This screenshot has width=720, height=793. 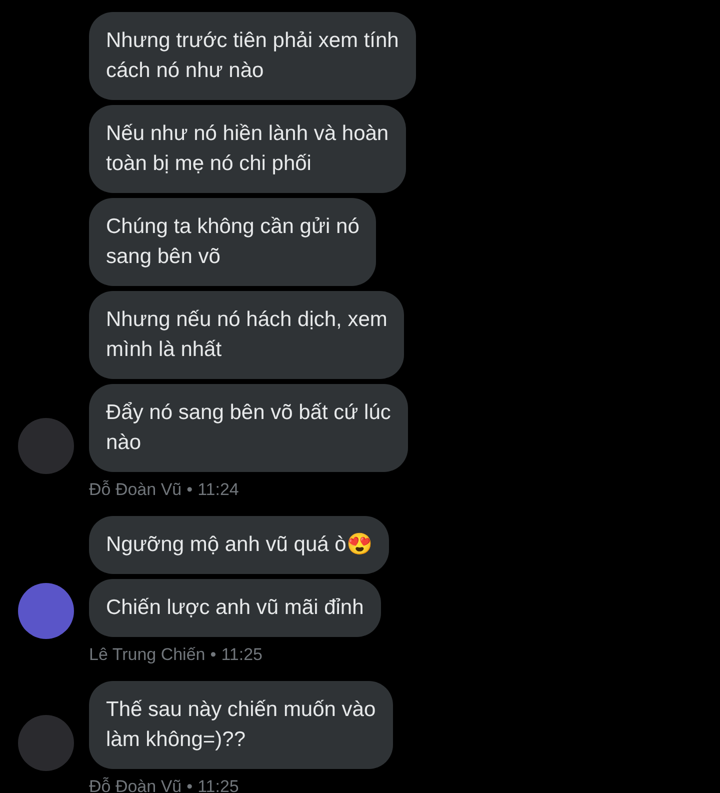 What do you see at coordinates (232, 242) in the screenshot?
I see `message-bubble: Chúng ta không cần gửi nó sang bên võ` at bounding box center [232, 242].